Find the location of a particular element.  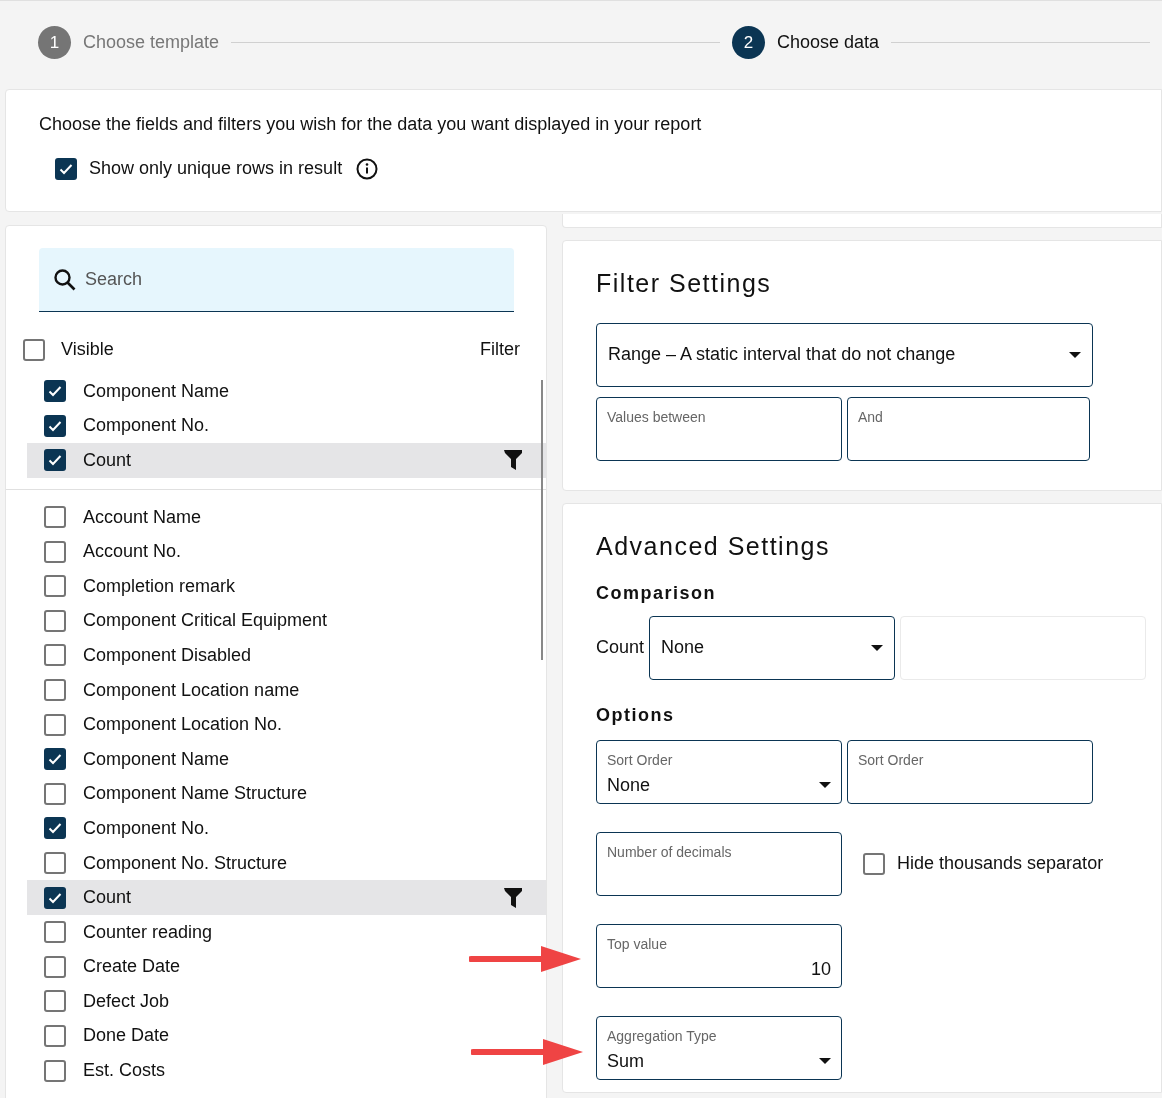

field-list-item: Component No. Structure is located at coordinates (159, 863).